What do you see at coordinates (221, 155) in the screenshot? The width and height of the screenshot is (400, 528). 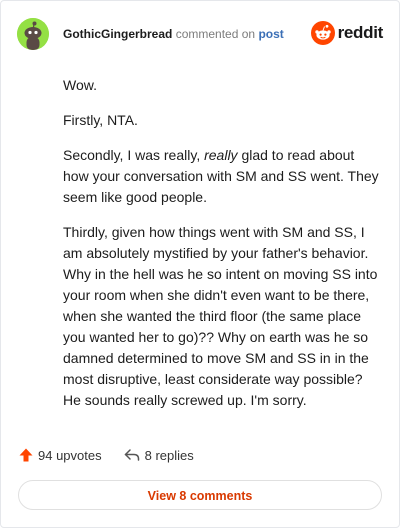 I see `emphasis-text: really` at bounding box center [221, 155].